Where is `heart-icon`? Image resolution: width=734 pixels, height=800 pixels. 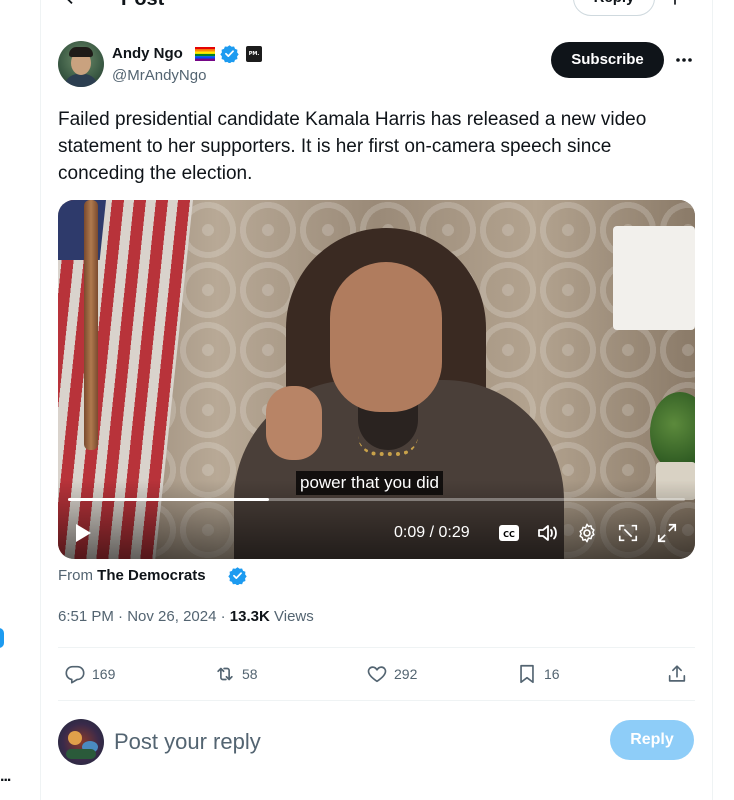 heart-icon is located at coordinates (377, 674).